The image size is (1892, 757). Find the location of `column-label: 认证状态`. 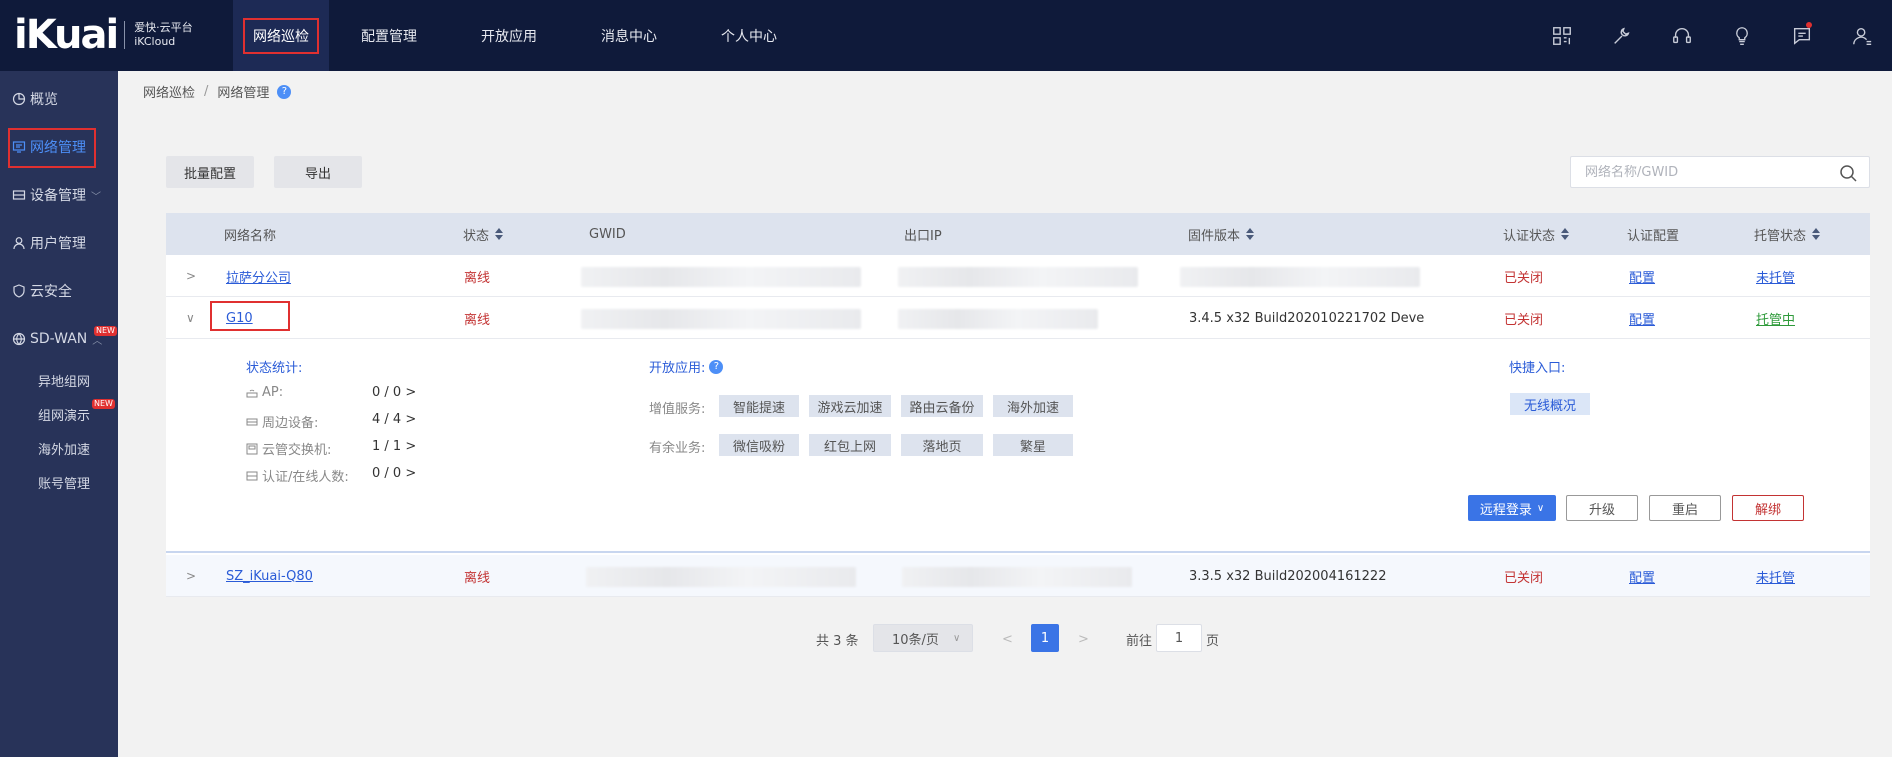

column-label: 认证状态 is located at coordinates (1529, 236).